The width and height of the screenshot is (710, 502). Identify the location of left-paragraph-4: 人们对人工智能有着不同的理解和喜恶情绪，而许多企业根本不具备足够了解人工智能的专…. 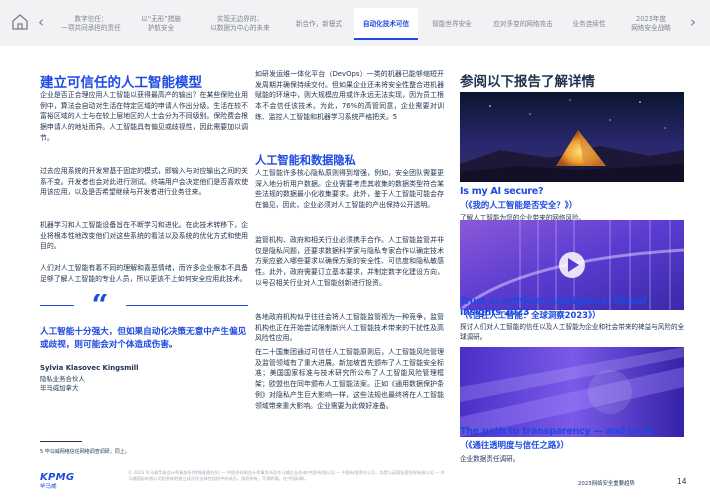
(144, 273).